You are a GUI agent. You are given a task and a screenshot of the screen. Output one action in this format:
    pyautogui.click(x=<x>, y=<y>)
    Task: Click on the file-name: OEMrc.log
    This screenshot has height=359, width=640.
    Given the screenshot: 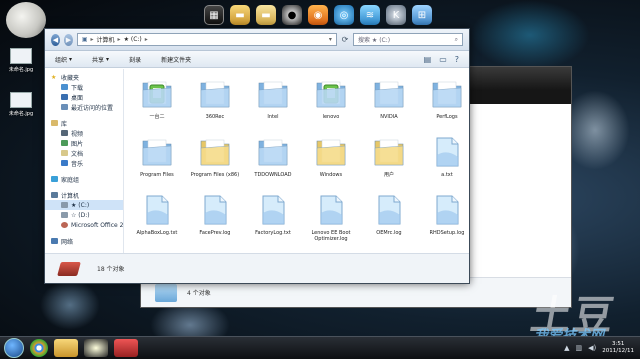 What is the action you would take?
    pyautogui.click(x=389, y=233)
    